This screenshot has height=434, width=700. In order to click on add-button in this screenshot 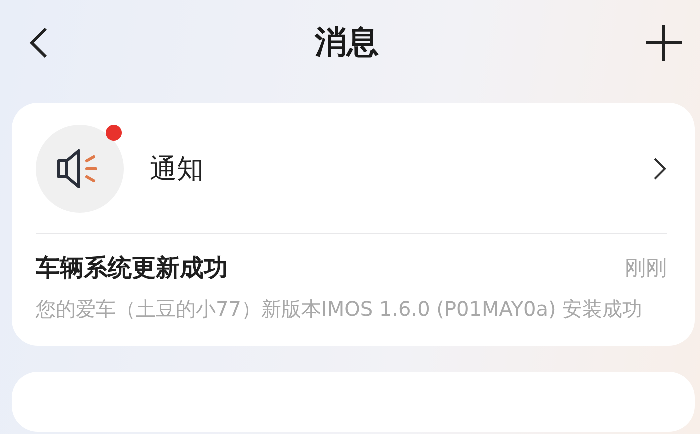, I will do `click(664, 43)`.